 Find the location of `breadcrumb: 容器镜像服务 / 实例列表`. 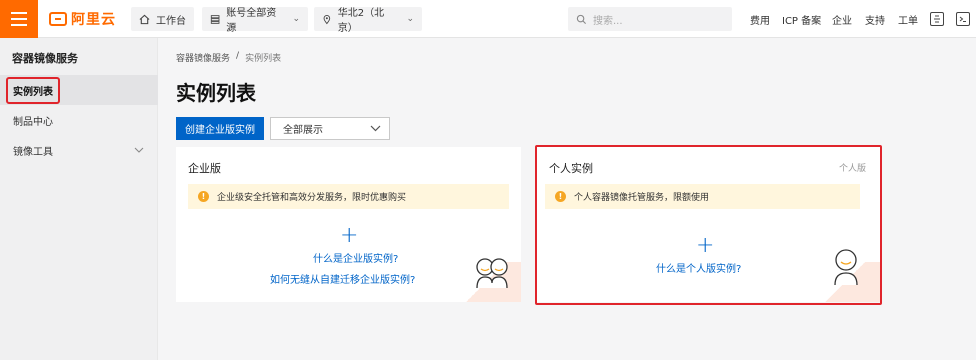

breadcrumb: 容器镜像服务 / 实例列表 is located at coordinates (228, 57).